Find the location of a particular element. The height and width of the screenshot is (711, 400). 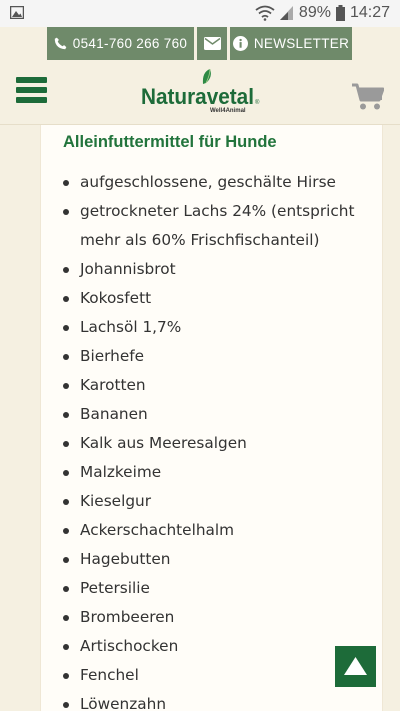

naturavetal-logo: Naturavetal ® Well4Animal is located at coordinates (201, 92).